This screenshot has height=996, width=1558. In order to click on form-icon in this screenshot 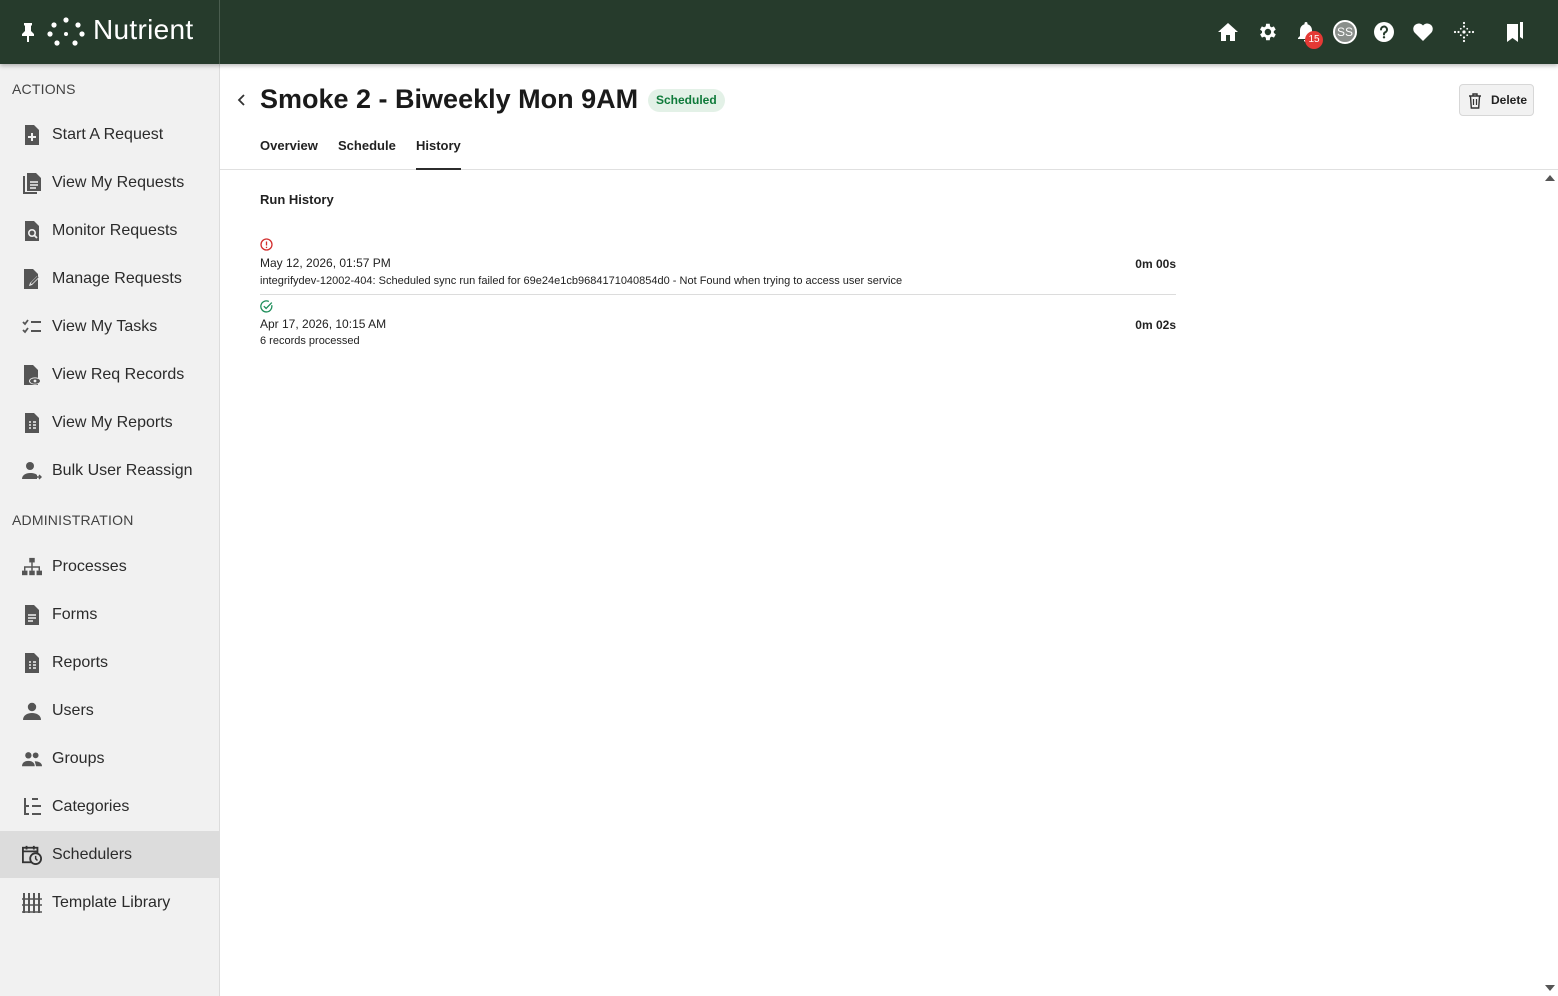, I will do `click(32, 615)`.